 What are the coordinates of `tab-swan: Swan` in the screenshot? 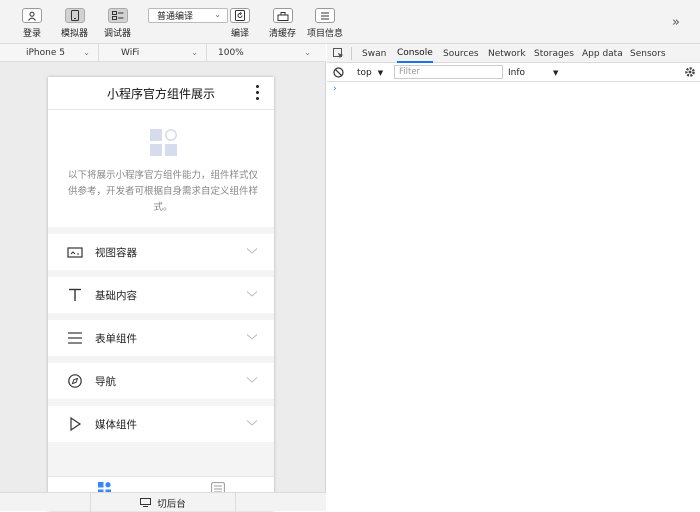 It's located at (374, 53).